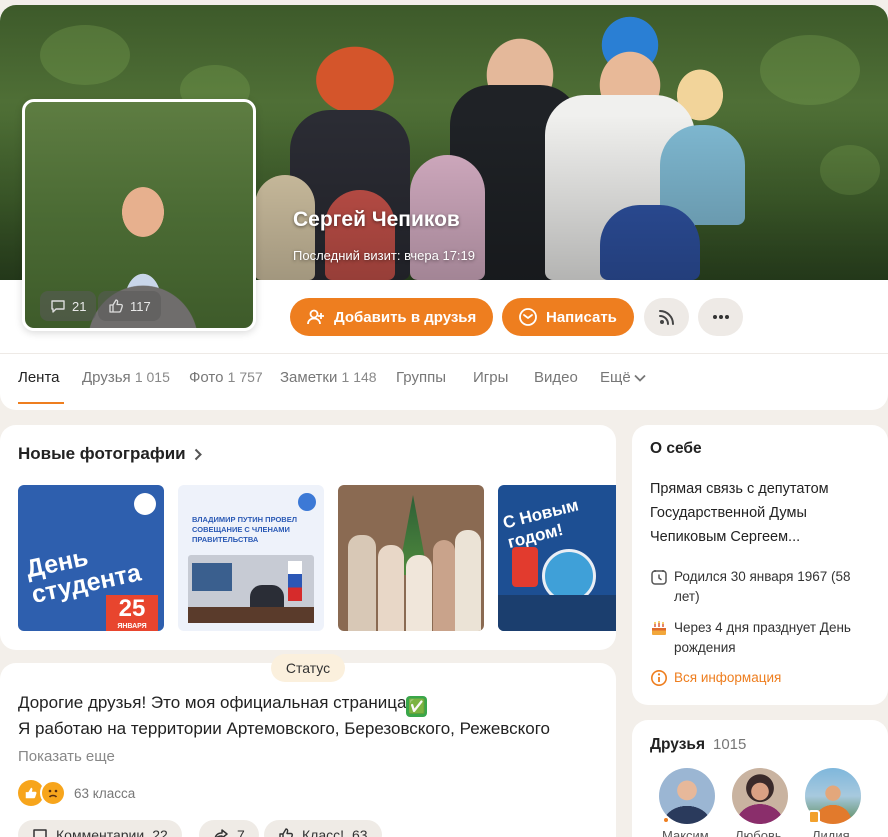 The image size is (888, 837). I want to click on tab-games: Игры, so click(490, 377).